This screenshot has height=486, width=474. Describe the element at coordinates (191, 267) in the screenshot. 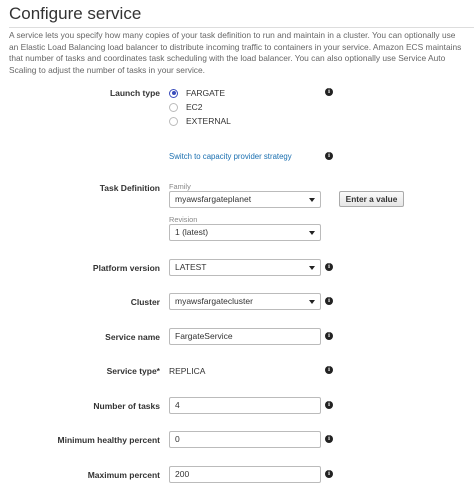

I see `platform-version-value: LATEST` at that location.